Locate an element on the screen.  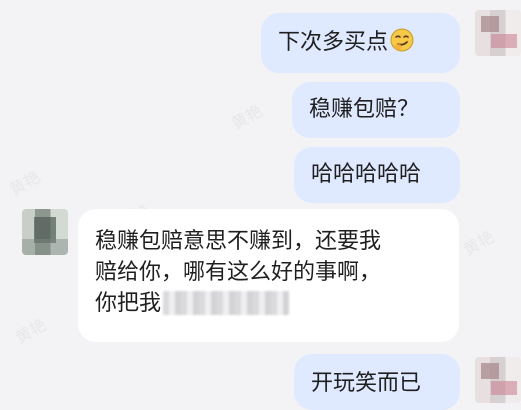
message-bubble-self: 开玩笑而已 is located at coordinates (377, 382).